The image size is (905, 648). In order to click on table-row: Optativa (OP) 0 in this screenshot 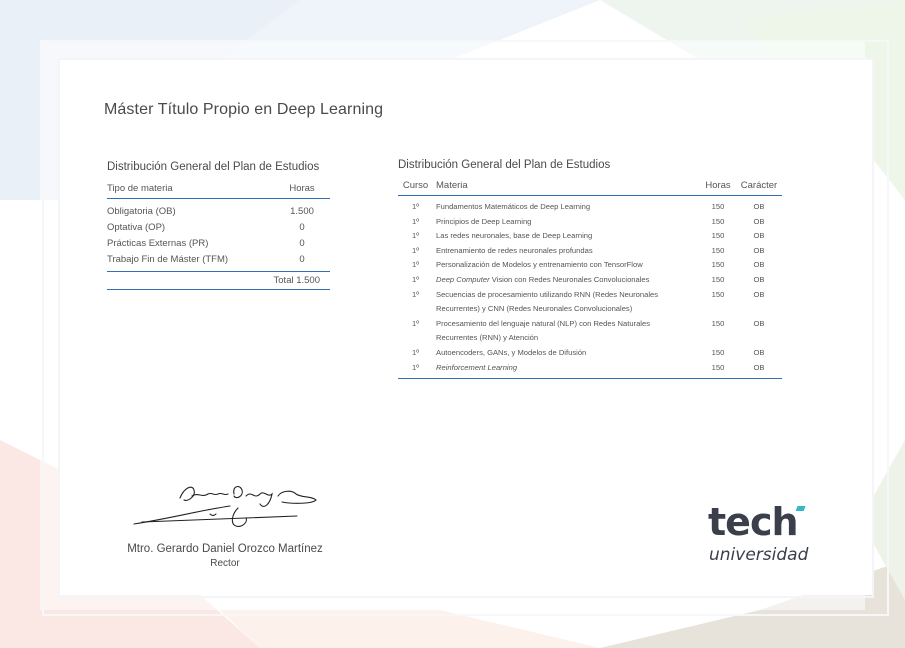, I will do `click(218, 228)`.